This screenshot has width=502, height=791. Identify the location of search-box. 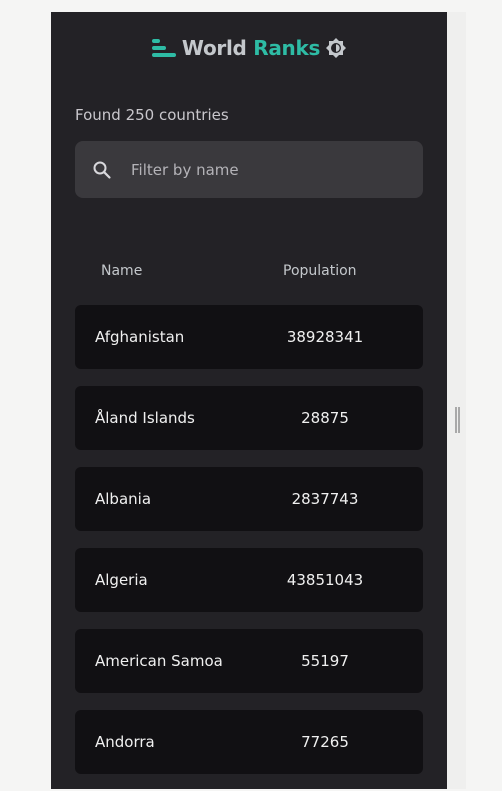
(249, 169).